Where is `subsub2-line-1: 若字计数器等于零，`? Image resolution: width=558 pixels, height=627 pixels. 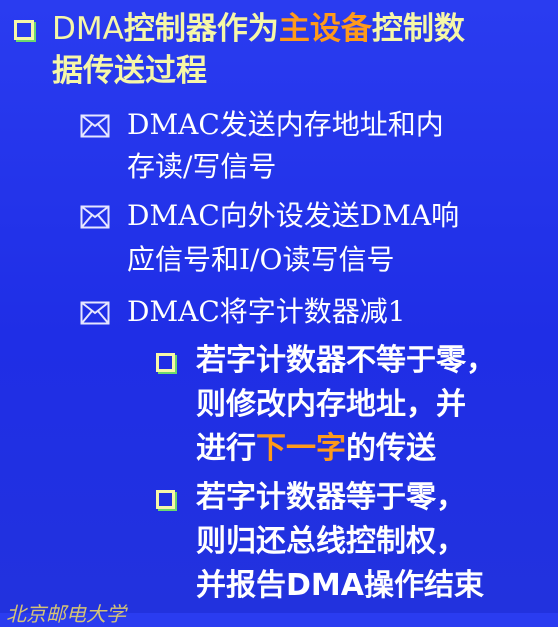 subsub2-line-1: 若字计数器等于零， is located at coordinates (331, 497).